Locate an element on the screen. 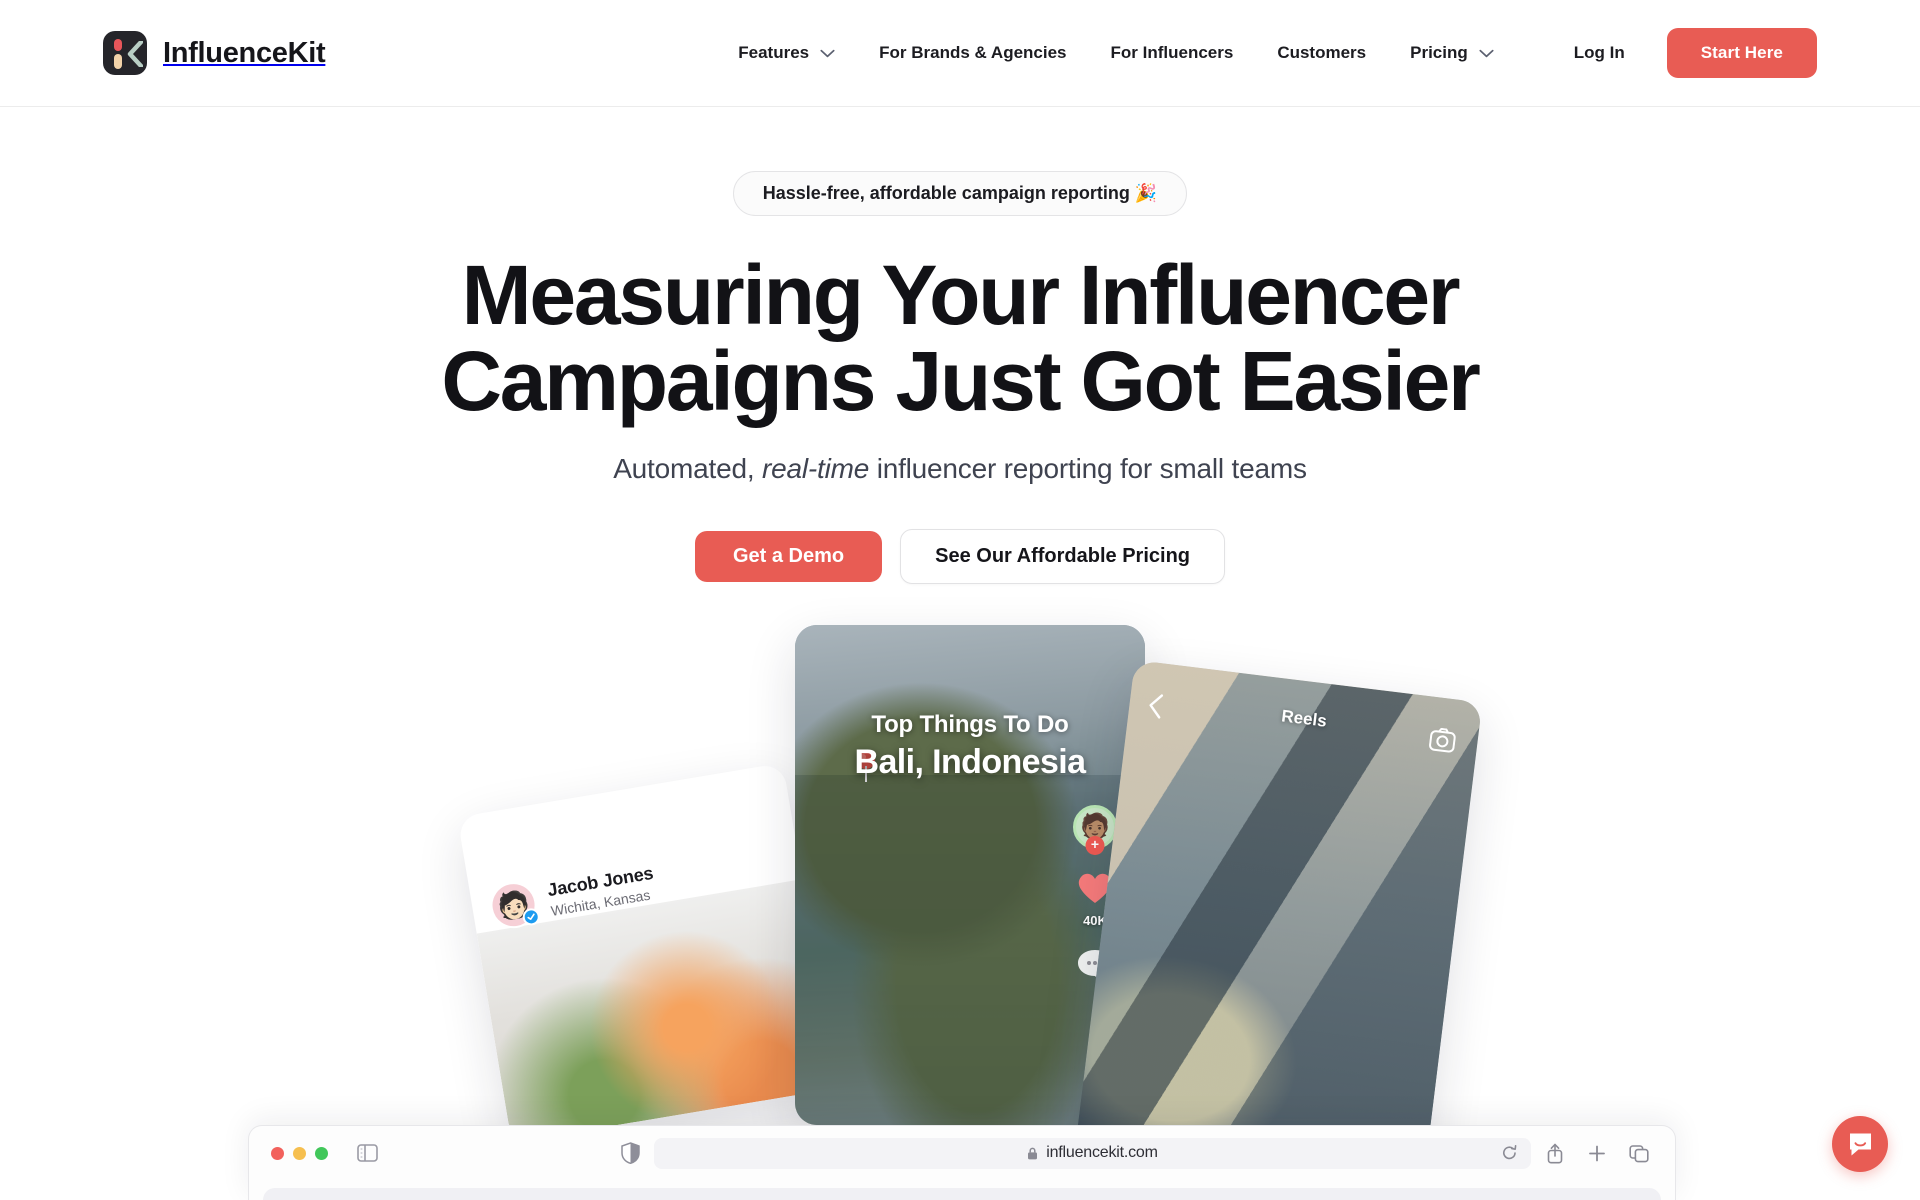 The height and width of the screenshot is (1200, 1920). reload-icon is located at coordinates (1509, 1153).